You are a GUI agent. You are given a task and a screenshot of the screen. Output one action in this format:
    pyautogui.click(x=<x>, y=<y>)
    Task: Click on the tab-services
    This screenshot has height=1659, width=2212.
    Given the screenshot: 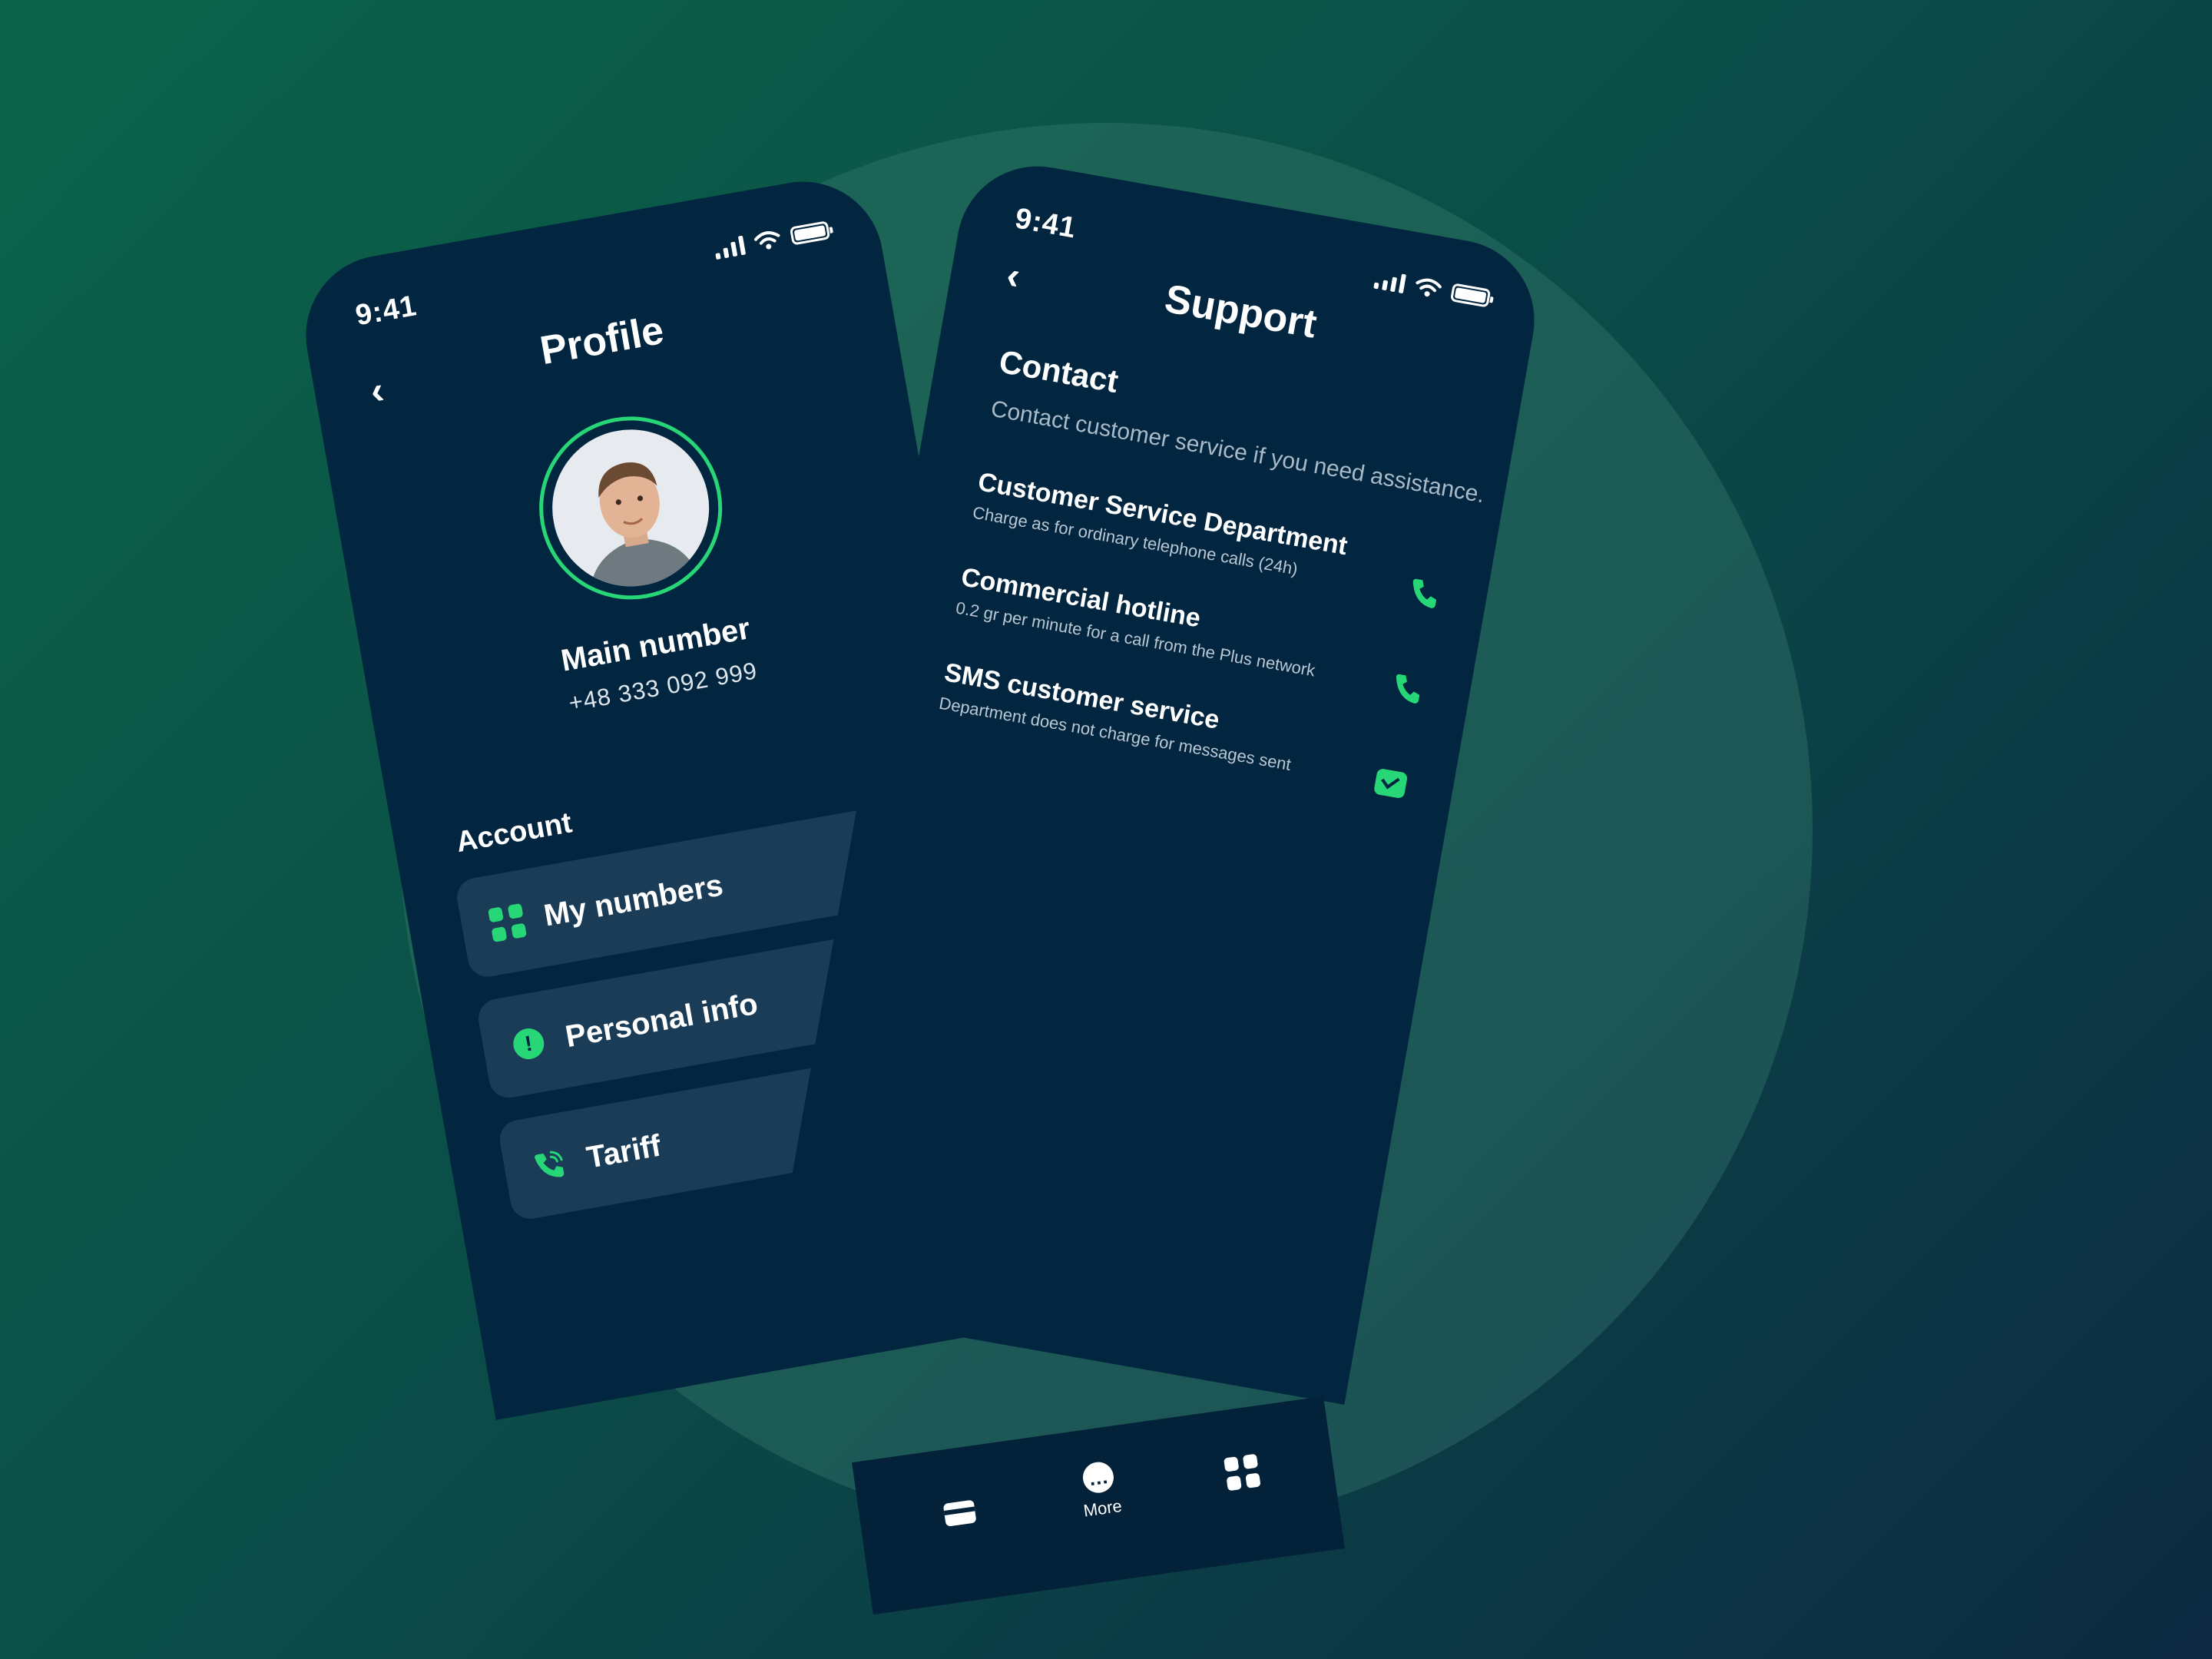 What is the action you would take?
    pyautogui.click(x=1243, y=1473)
    